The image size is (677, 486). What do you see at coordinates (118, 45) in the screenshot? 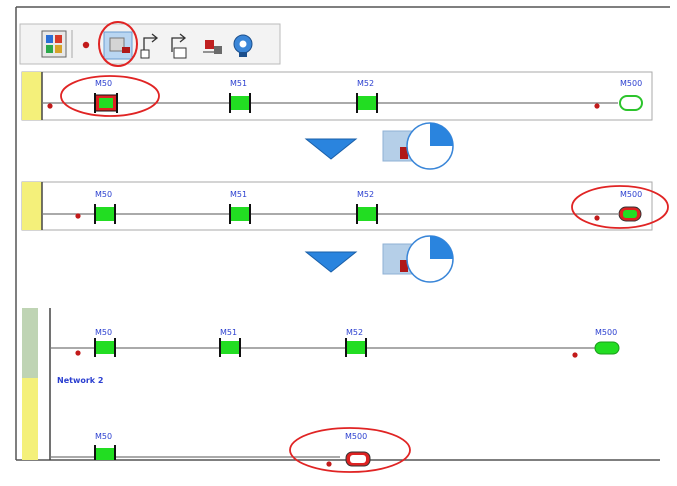
I see `online-monitor-icon` at bounding box center [118, 45].